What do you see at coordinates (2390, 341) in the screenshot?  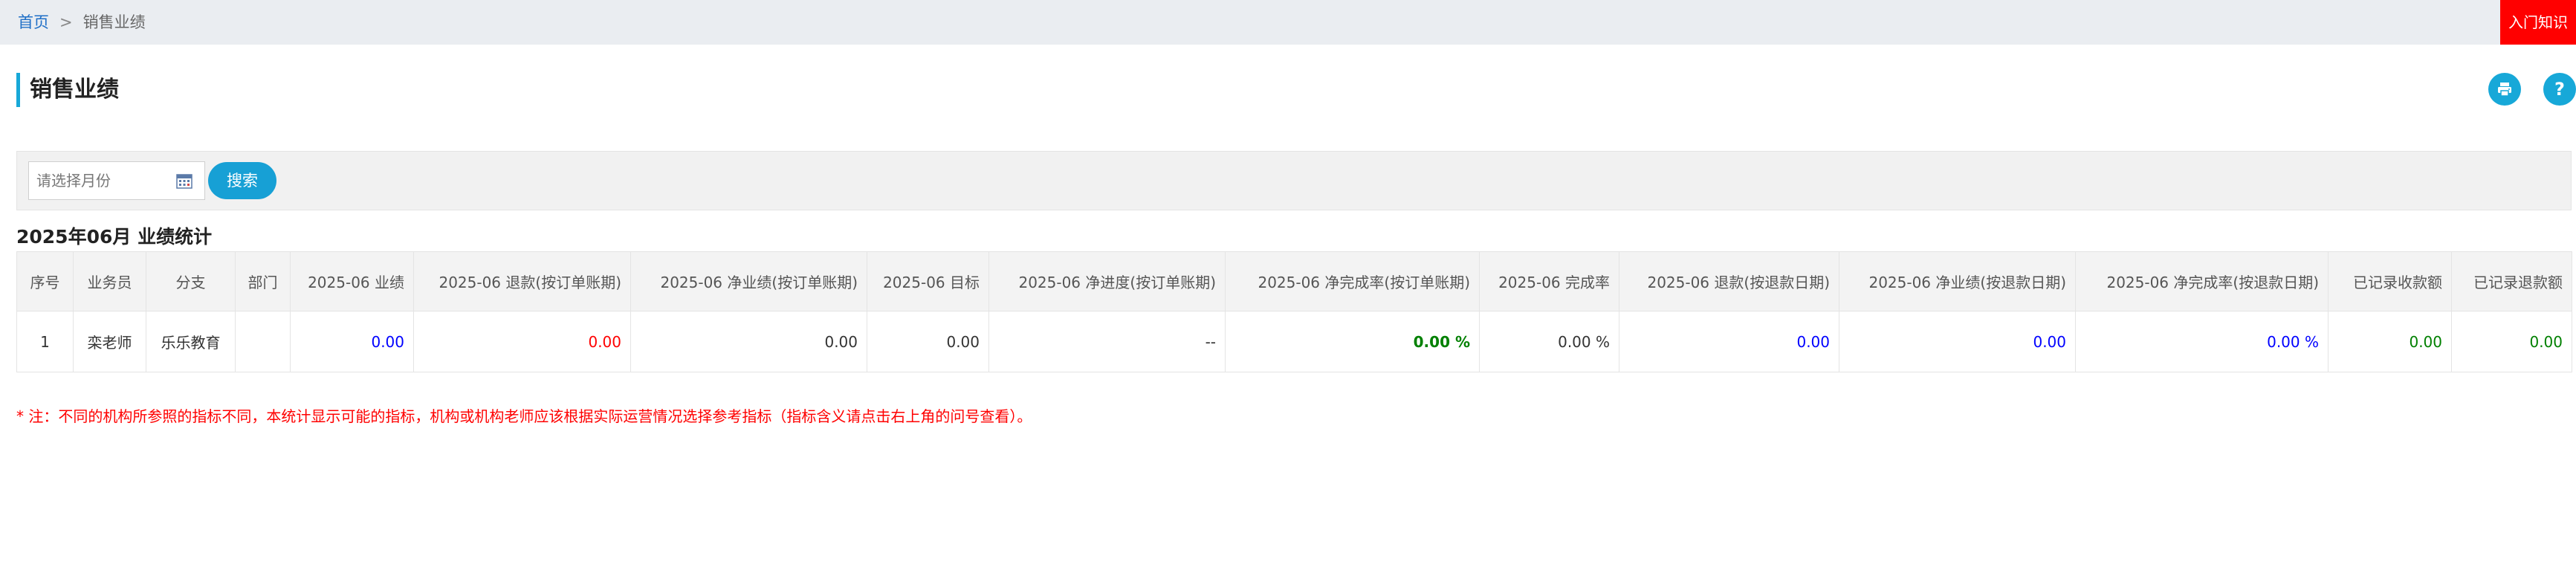 I see `cell-recorded-receipts: 0.00` at bounding box center [2390, 341].